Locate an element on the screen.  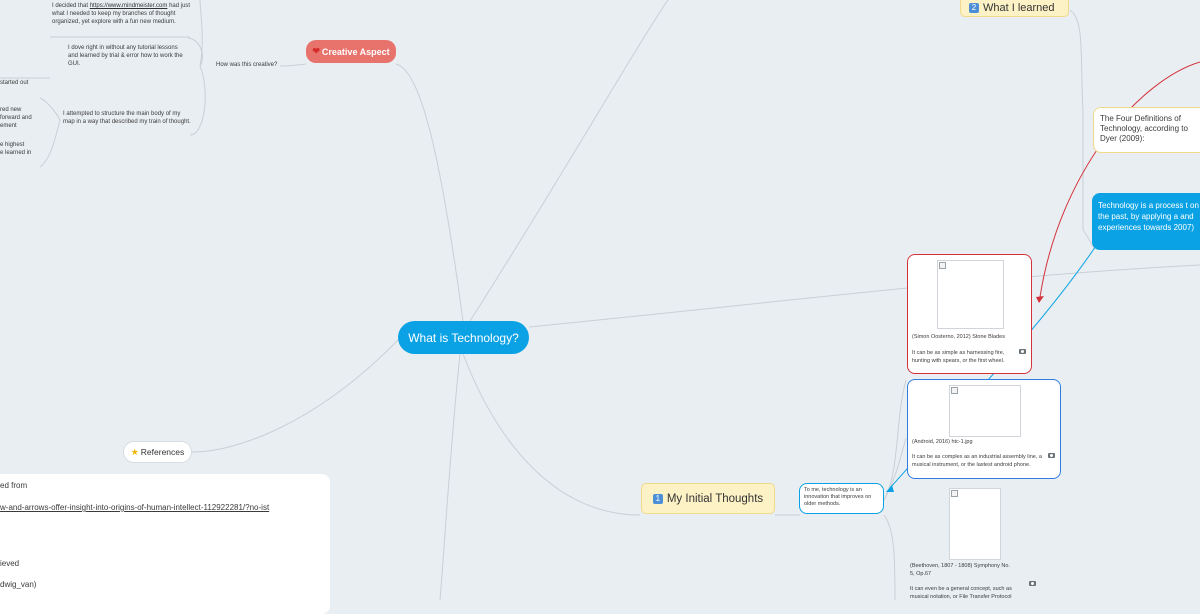
link-creative-question is located at coordinates (293, 65).